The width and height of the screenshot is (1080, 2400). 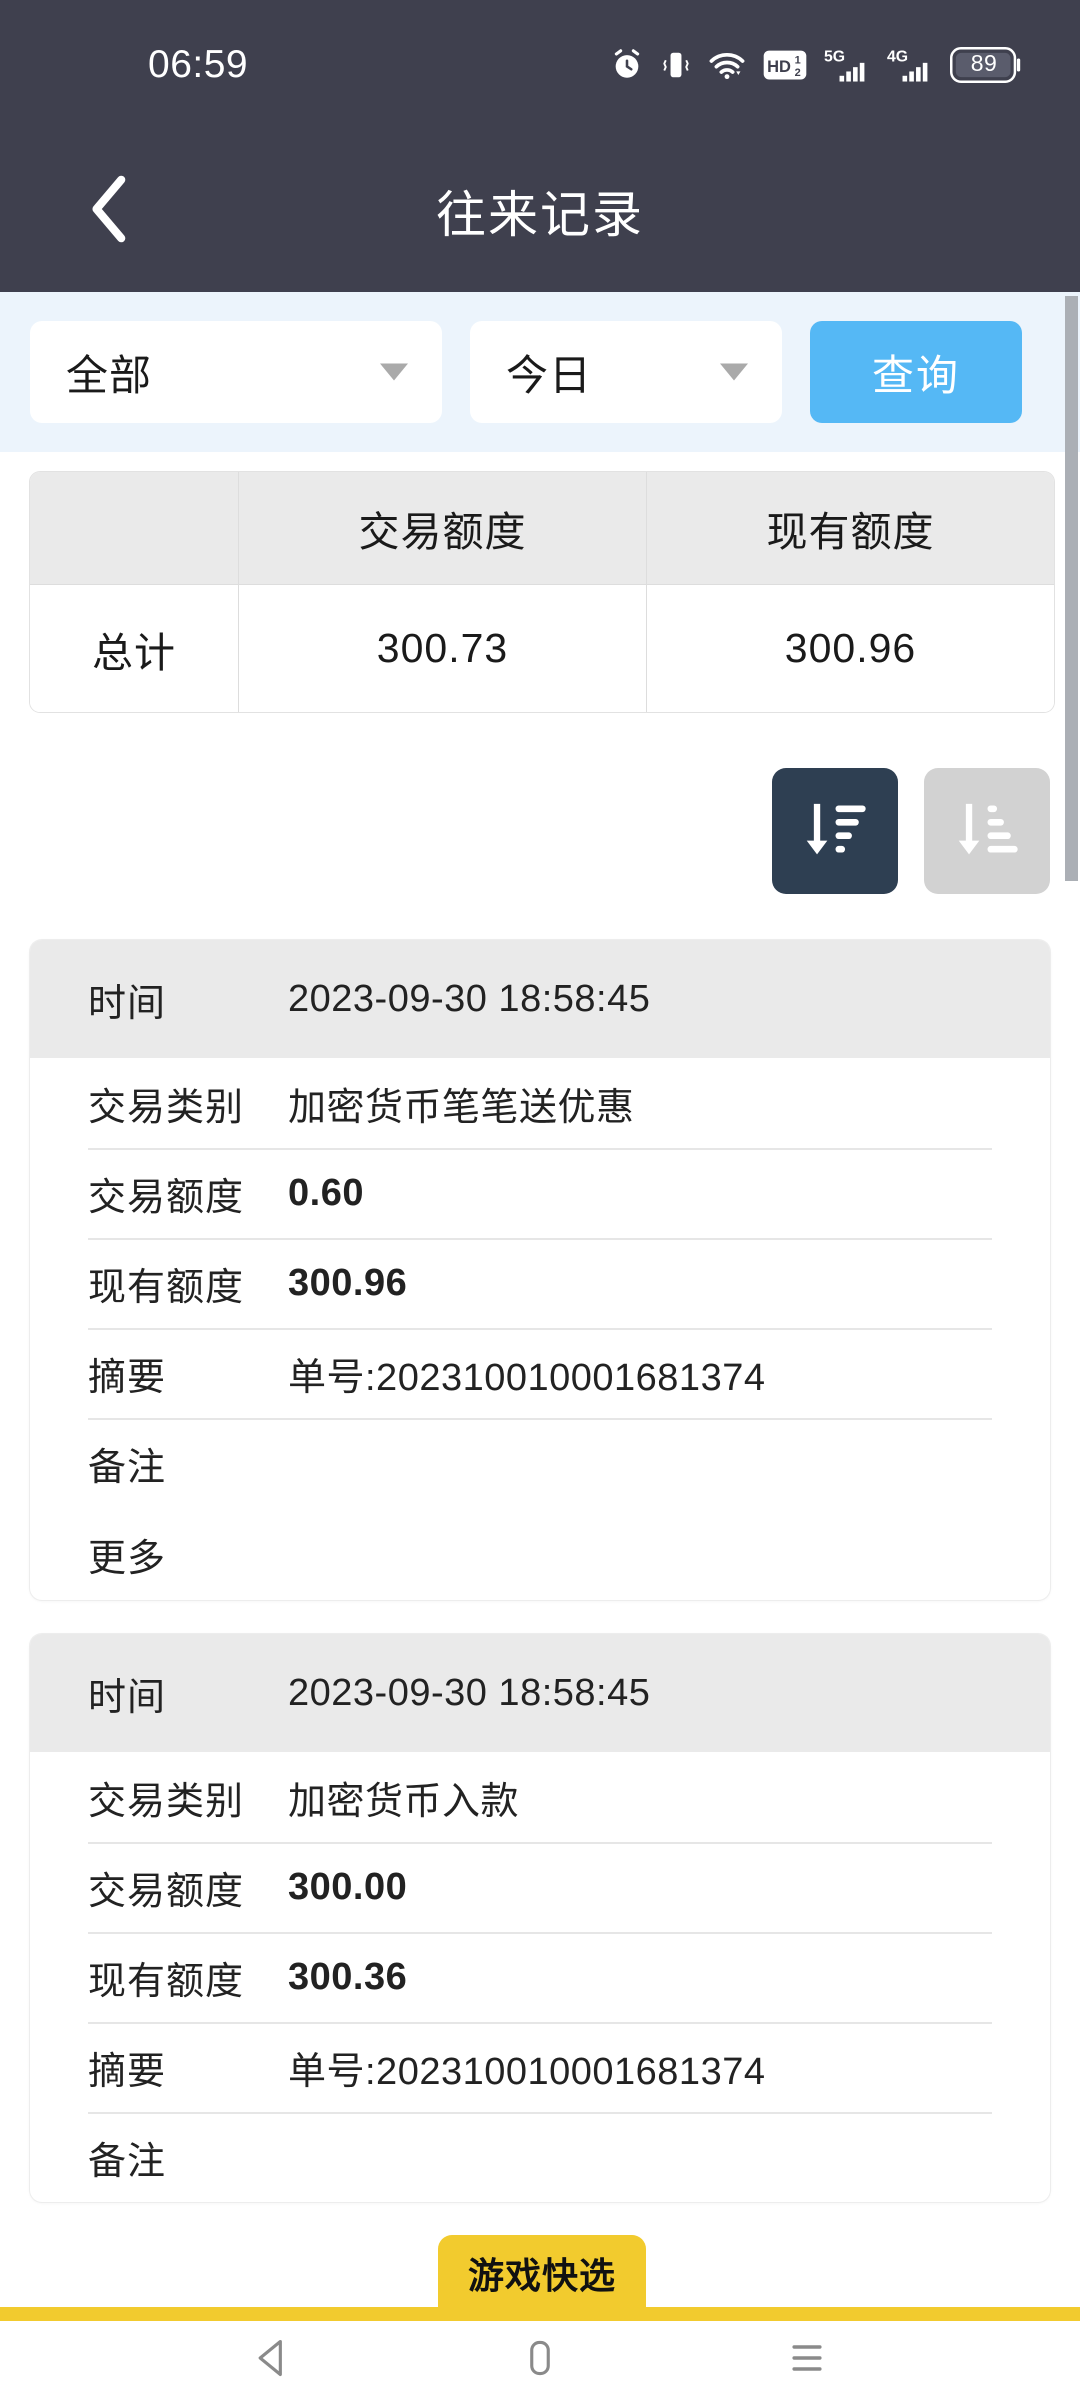 I want to click on home-pill-icon, so click(x=540, y=2360).